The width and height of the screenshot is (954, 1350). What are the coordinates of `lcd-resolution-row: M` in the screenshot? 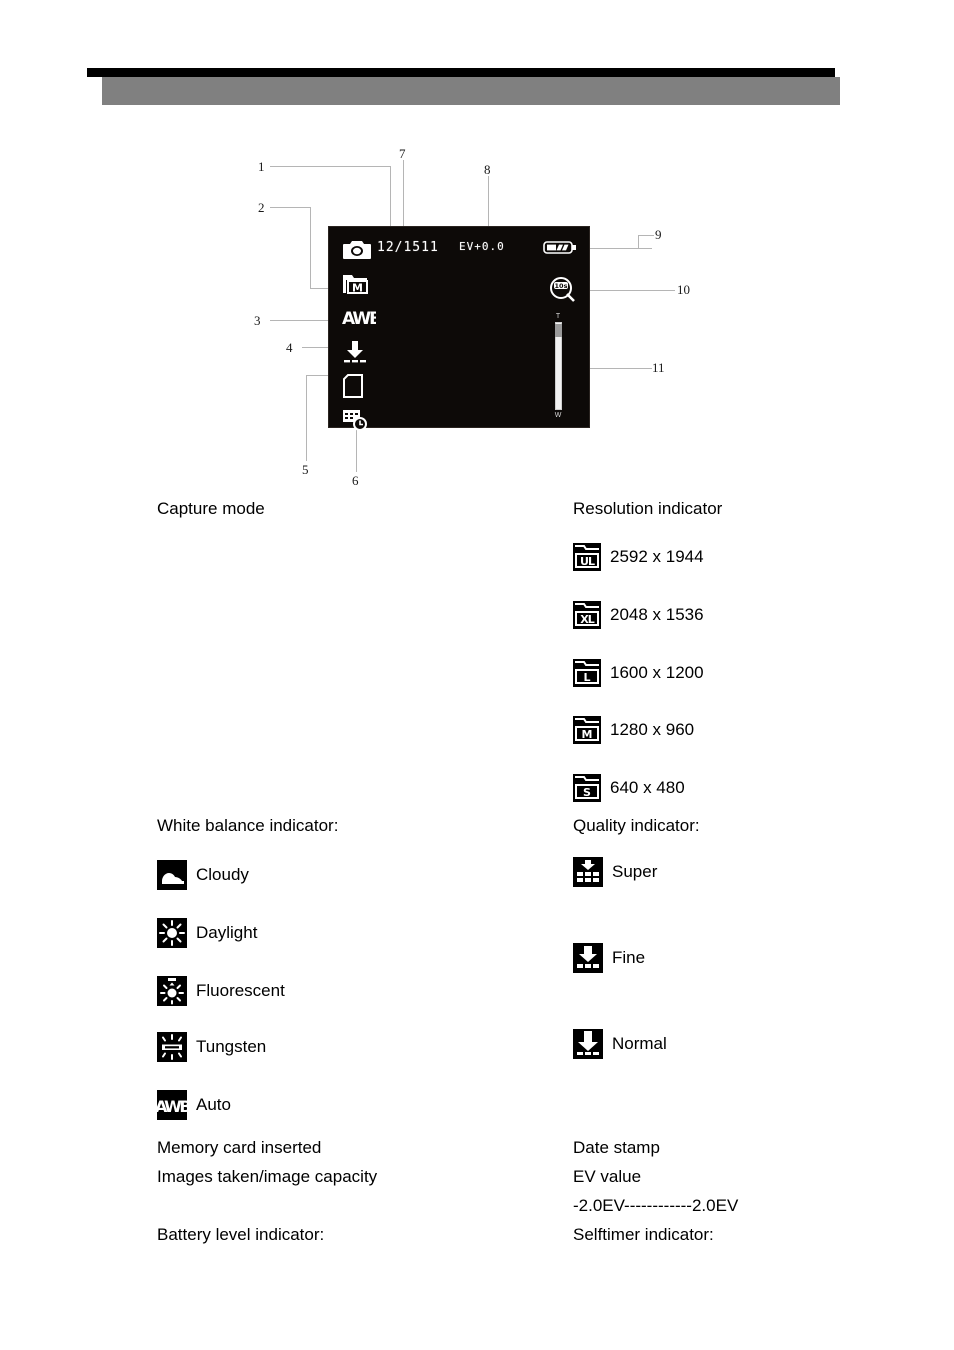 It's located at (365, 284).